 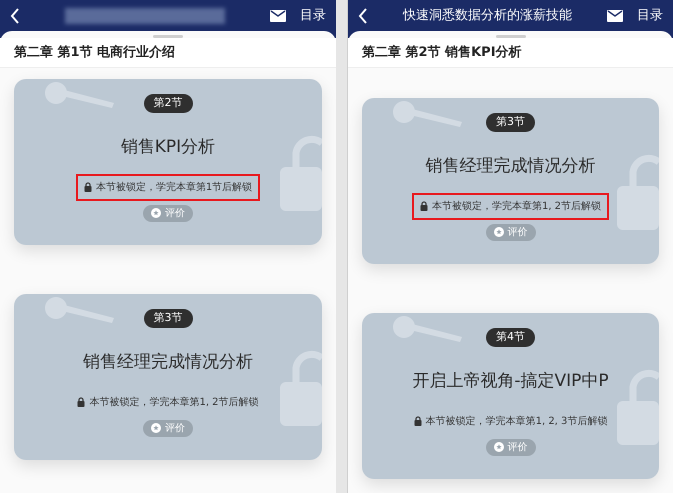 I want to click on course-title: 快速洞悉数据分析的涨薪技能, so click(x=487, y=15).